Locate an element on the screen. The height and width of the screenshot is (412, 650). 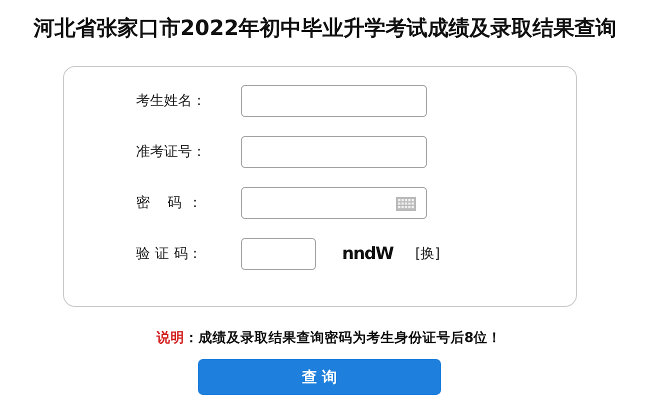
field-label: 验 证 码： is located at coordinates (169, 254).